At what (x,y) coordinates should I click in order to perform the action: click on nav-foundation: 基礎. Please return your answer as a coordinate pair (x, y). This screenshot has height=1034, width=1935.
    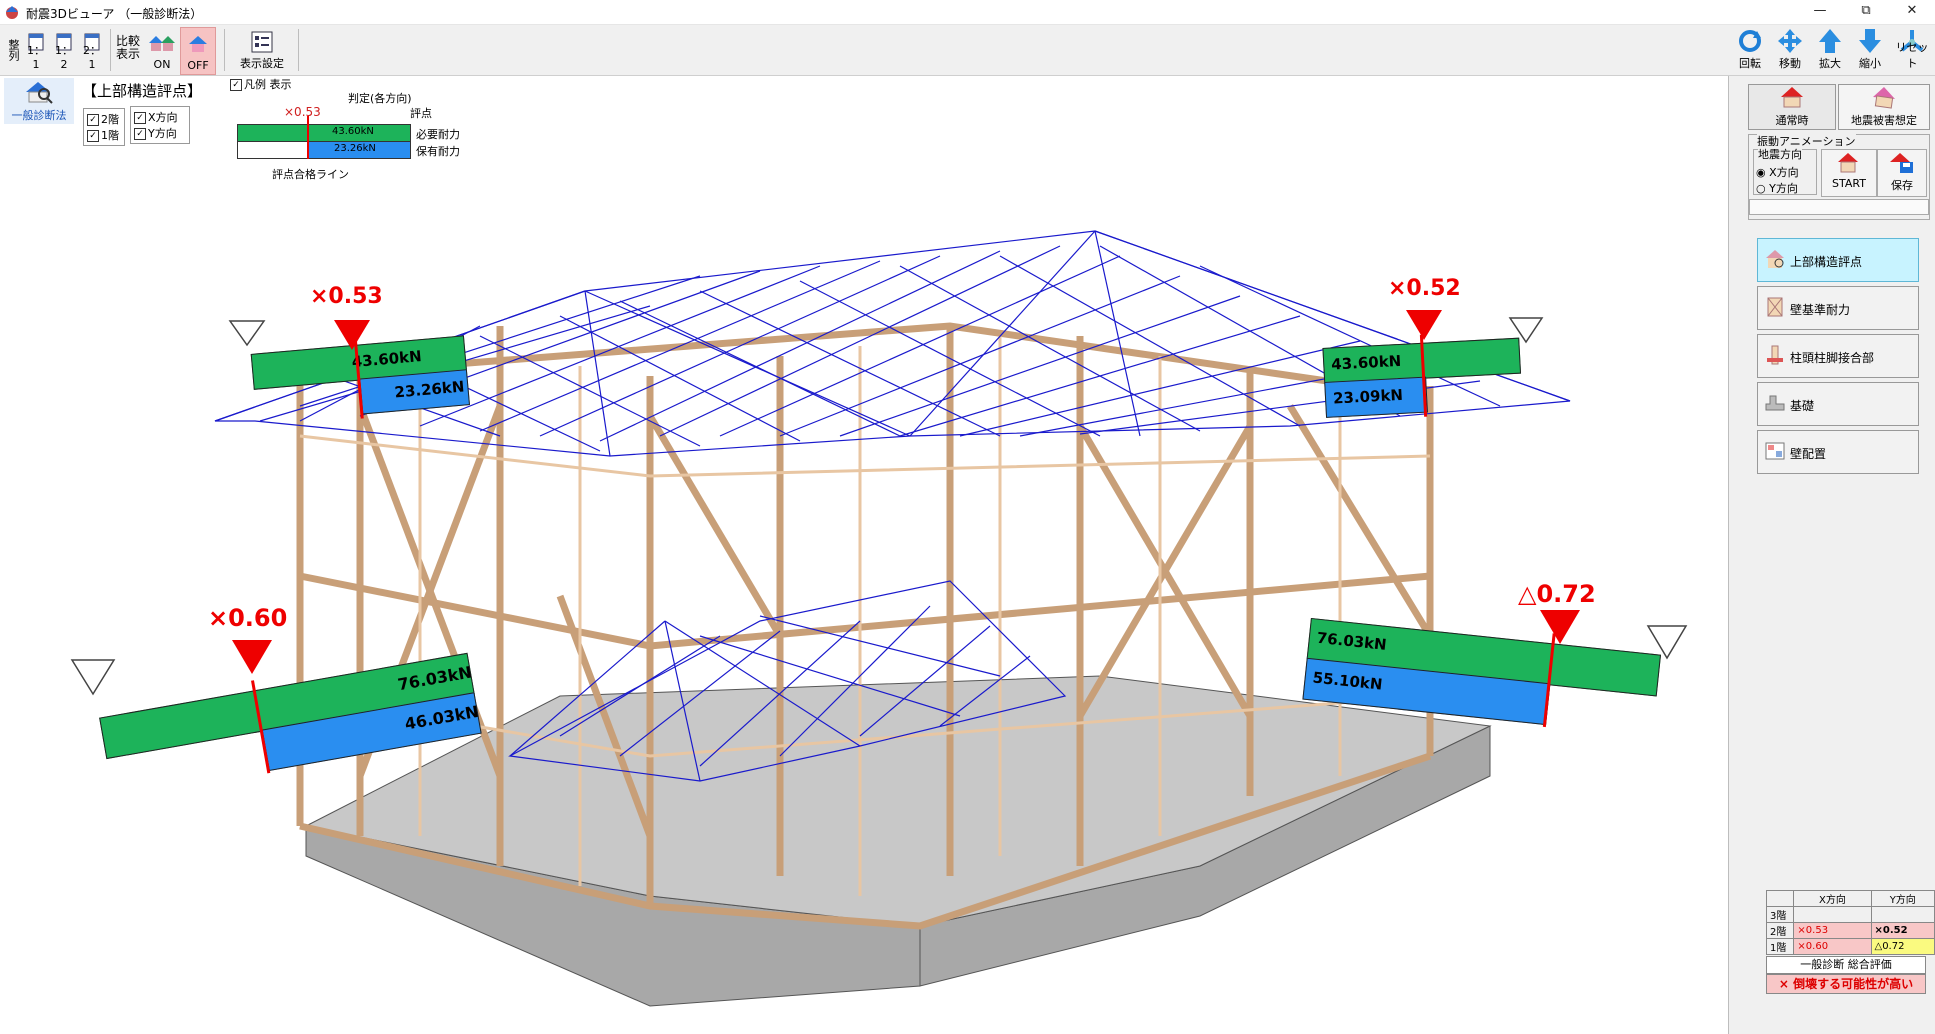
    Looking at the image, I should click on (1838, 404).